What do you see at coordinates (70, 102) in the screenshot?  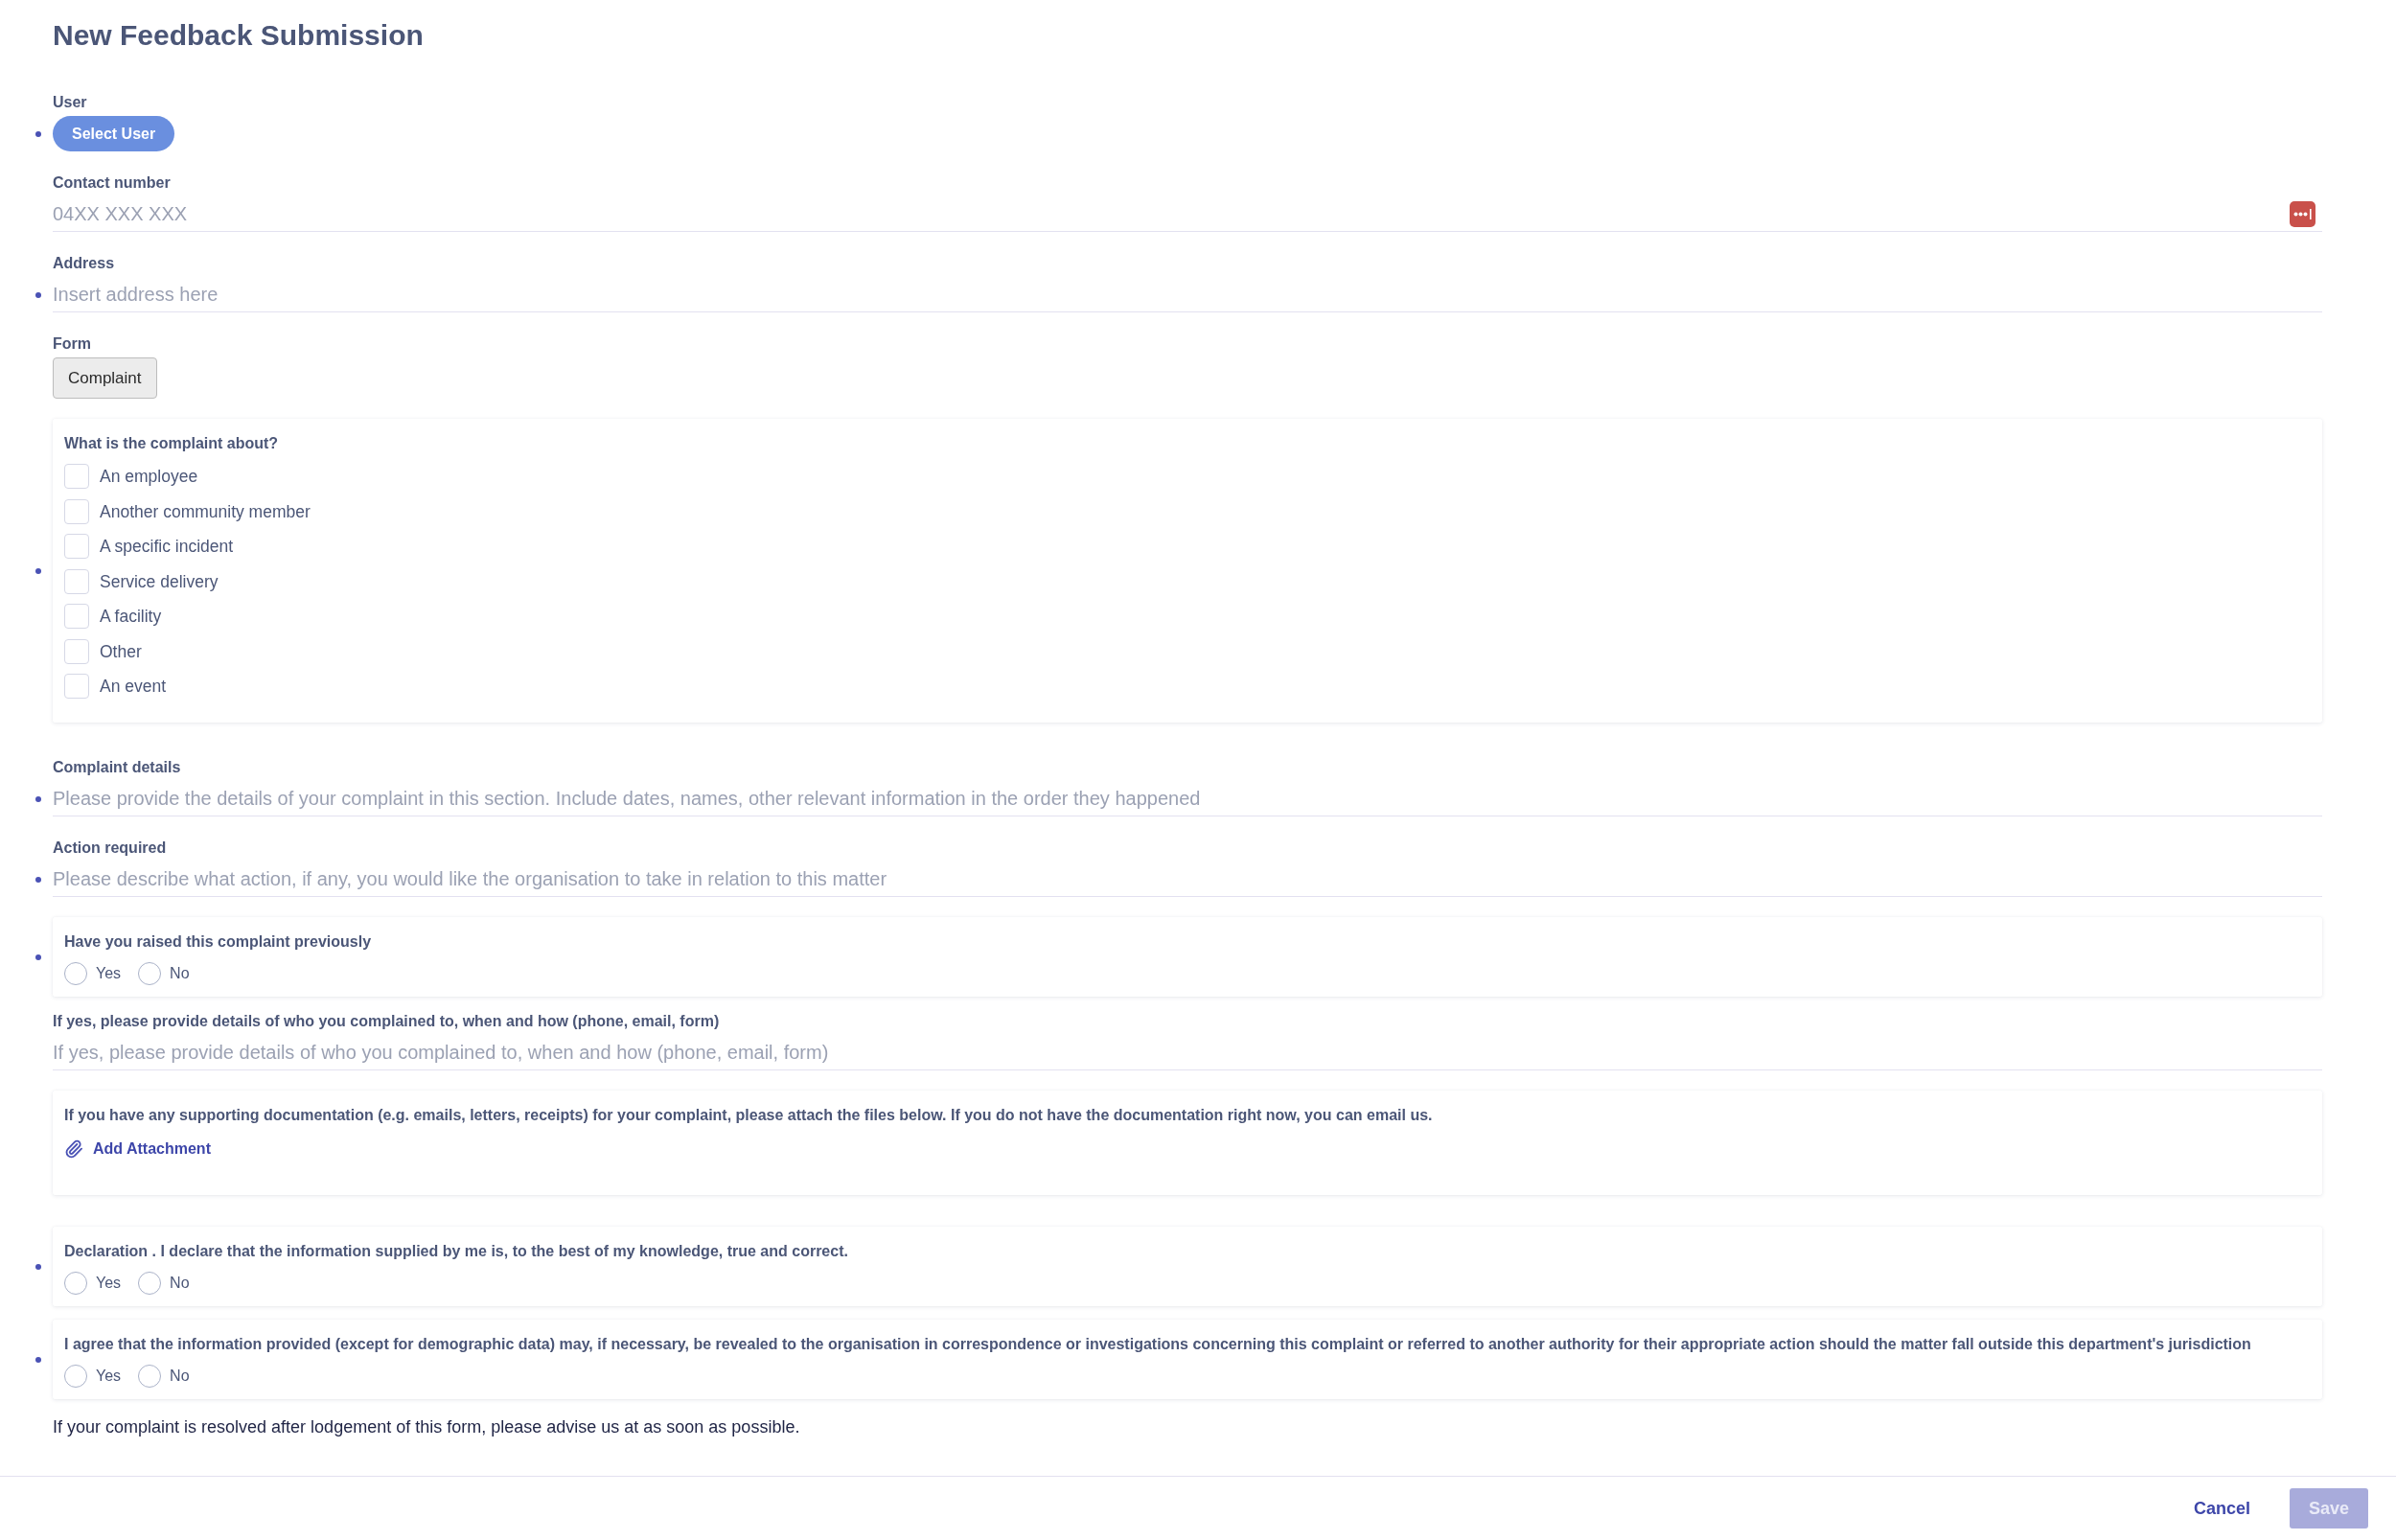 I see `field-label: User` at bounding box center [70, 102].